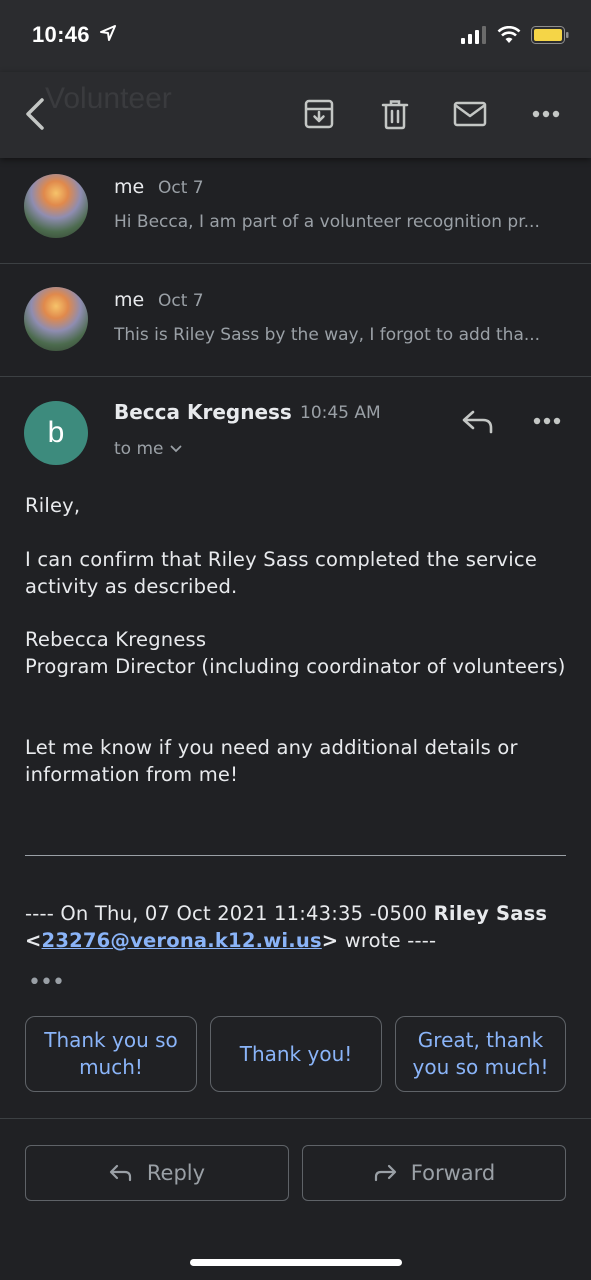 Image resolution: width=591 pixels, height=1280 pixels. I want to click on back-arrow-icon, so click(37, 114).